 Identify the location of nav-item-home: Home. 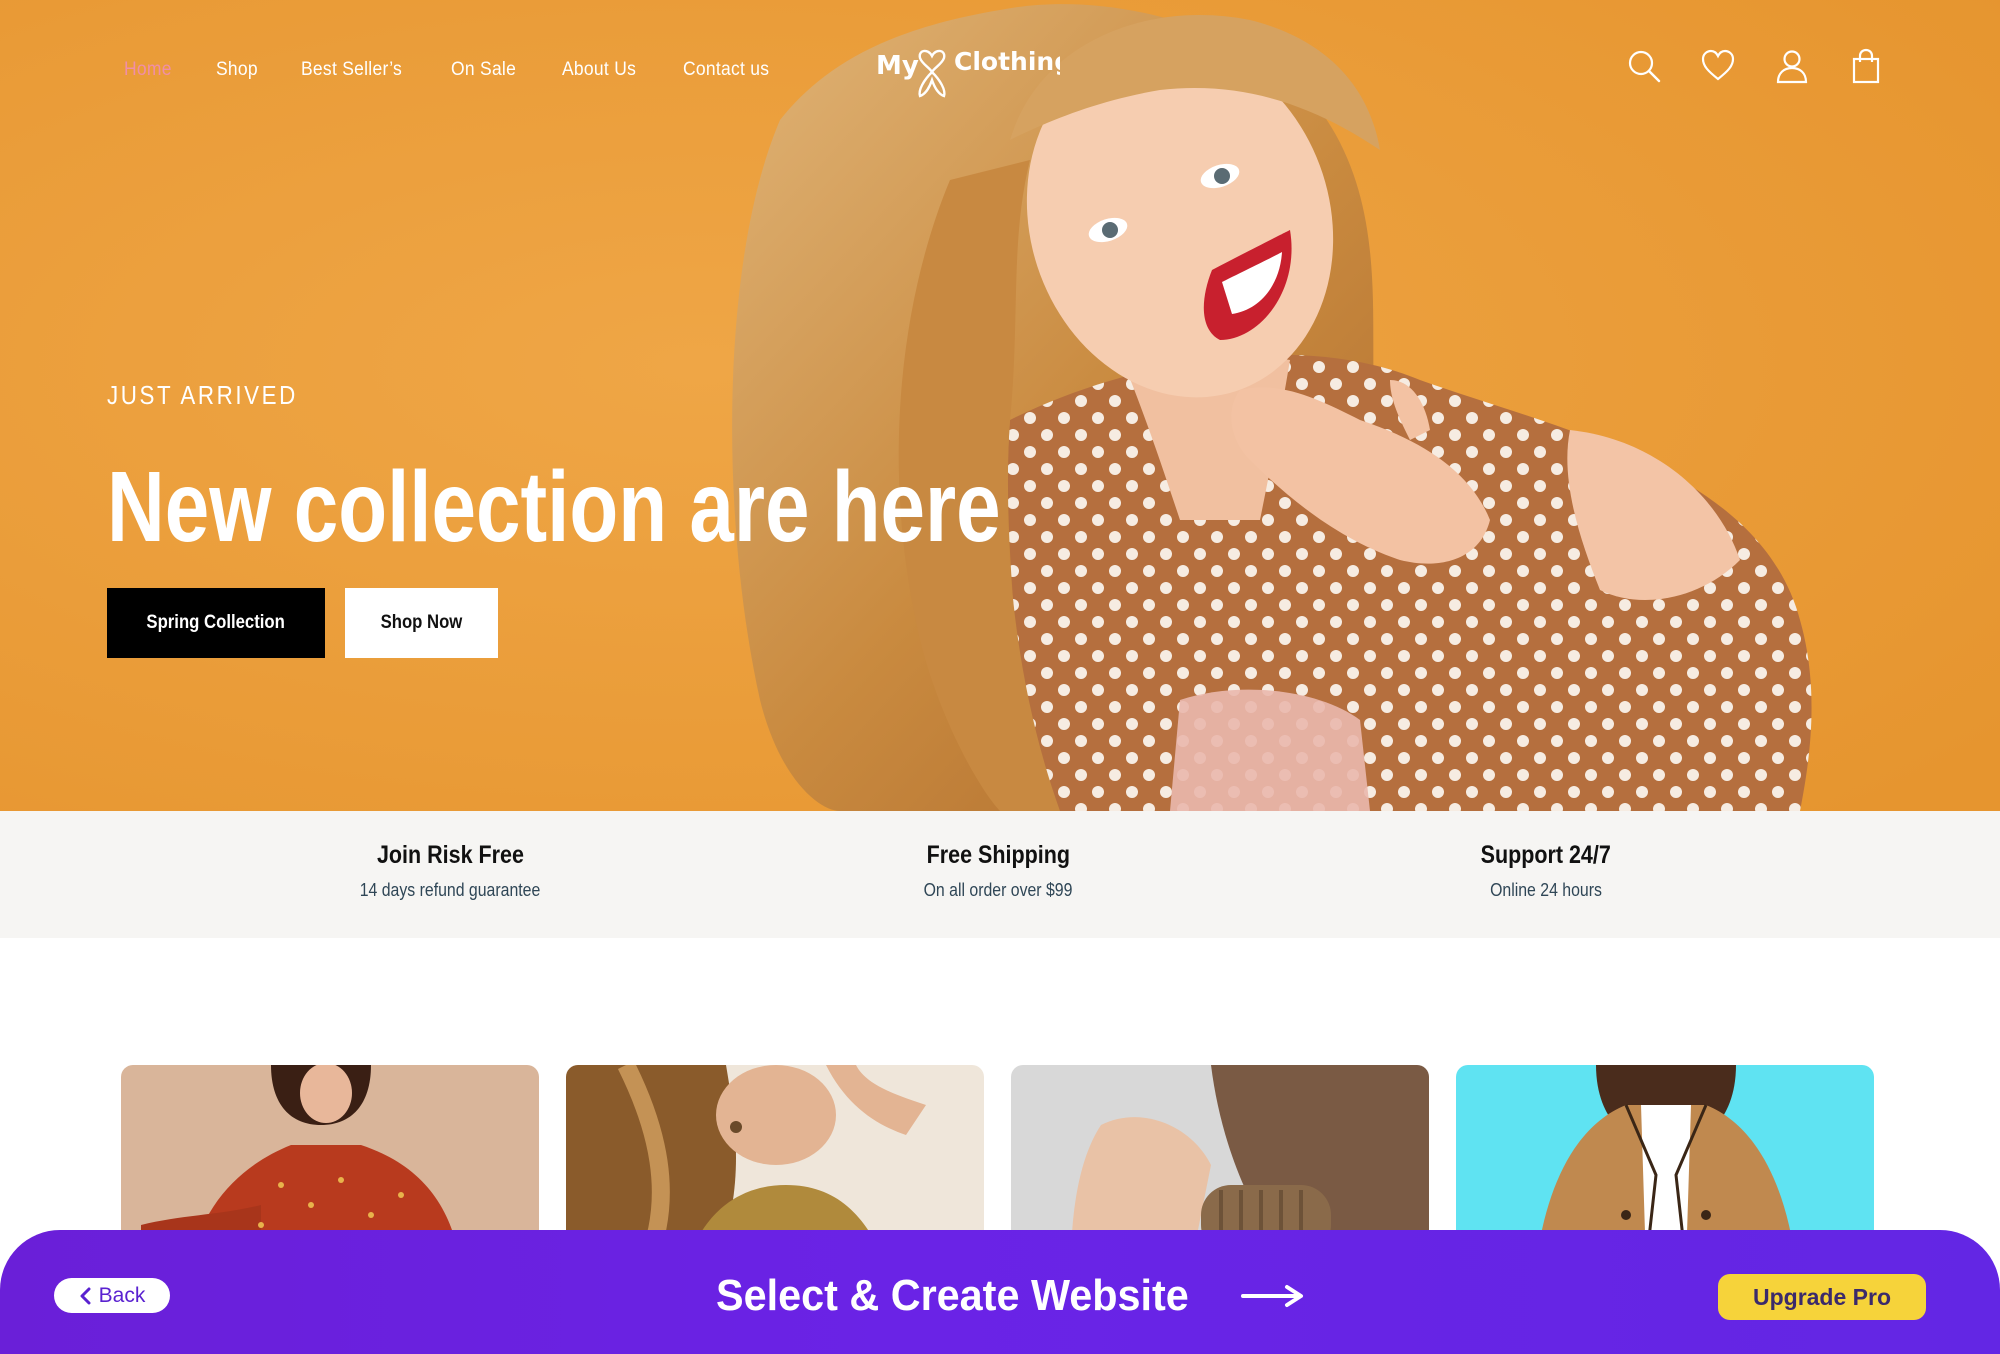
(148, 70).